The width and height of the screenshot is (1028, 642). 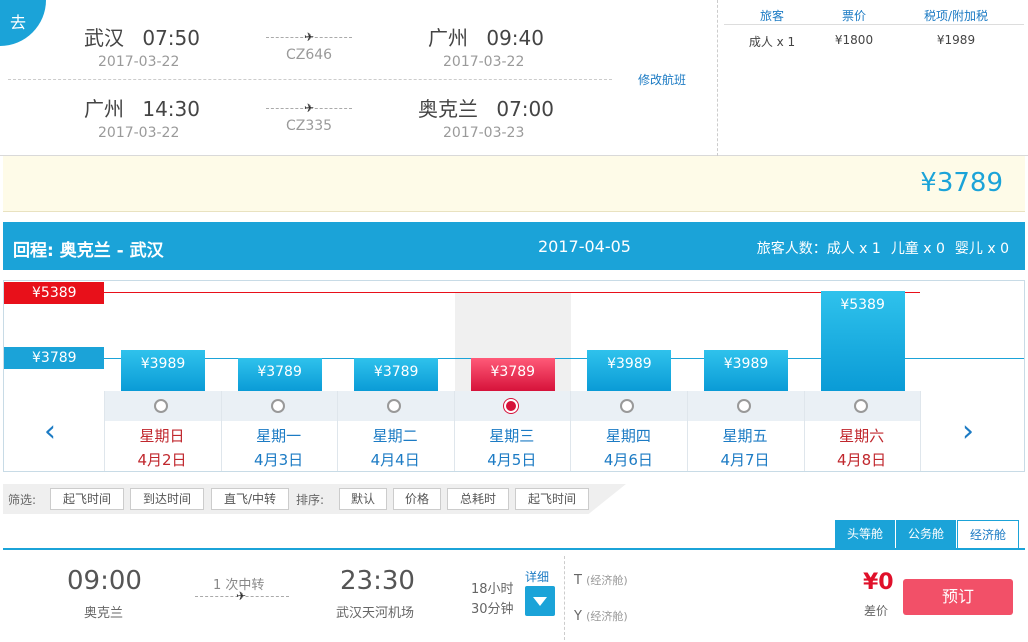 What do you see at coordinates (279, 436) in the screenshot?
I see `day-weekday: 星期一` at bounding box center [279, 436].